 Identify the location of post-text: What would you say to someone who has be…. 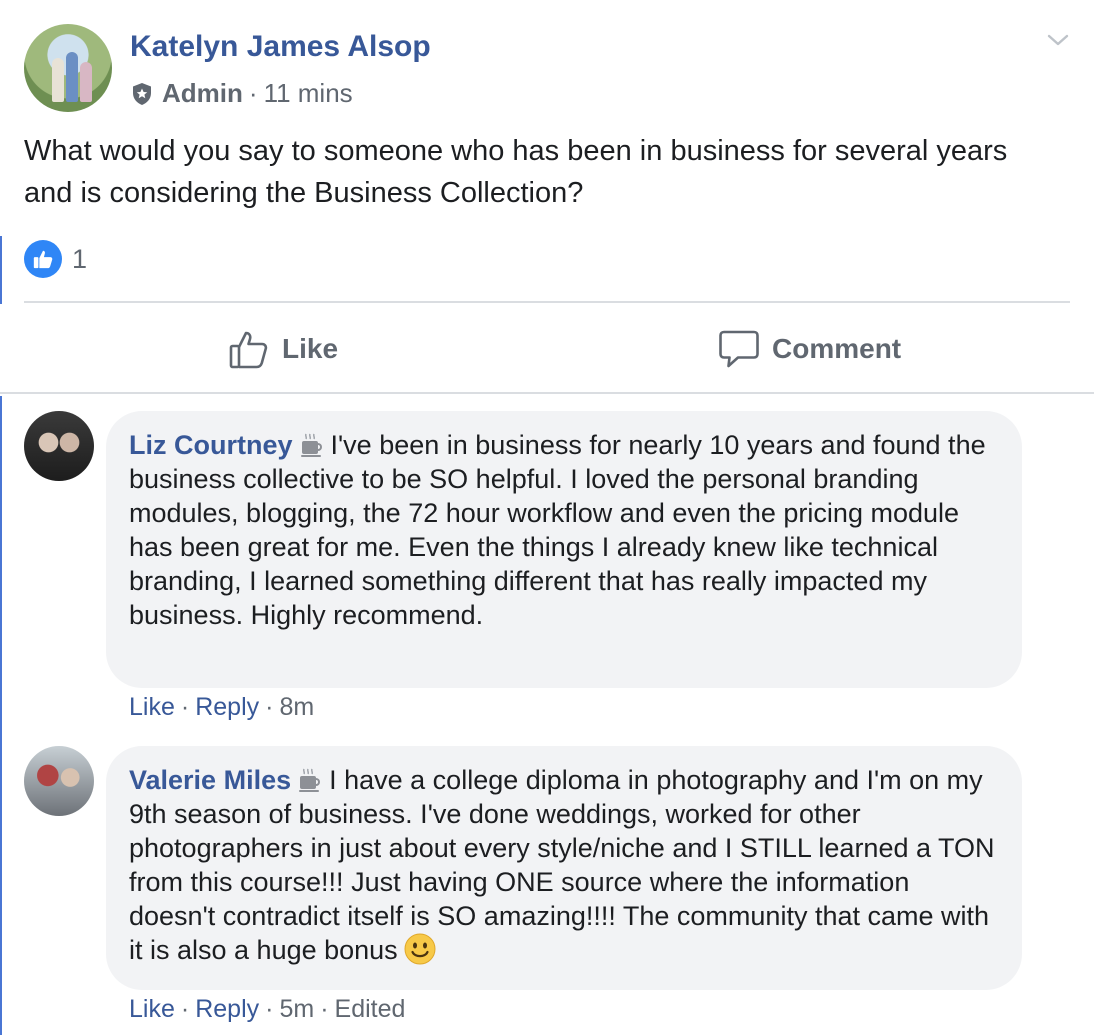
(516, 172).